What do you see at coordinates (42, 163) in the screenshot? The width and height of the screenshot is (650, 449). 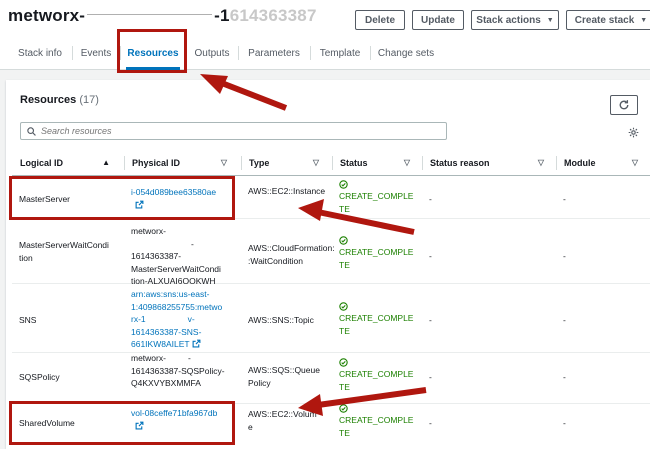 I see `column-label: Logical ID` at bounding box center [42, 163].